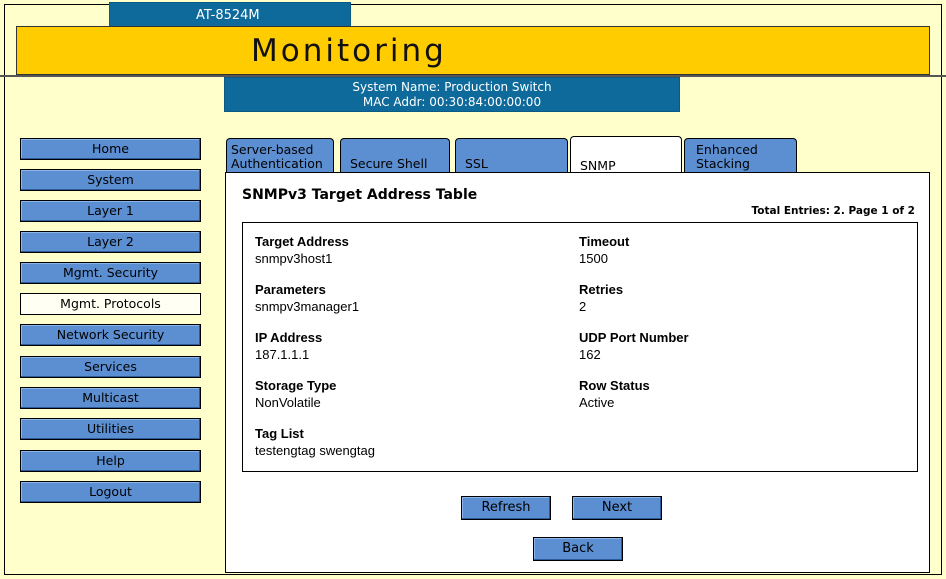 The image size is (946, 579). What do you see at coordinates (110, 242) in the screenshot?
I see `nav-layer2-button: Layer 2` at bounding box center [110, 242].